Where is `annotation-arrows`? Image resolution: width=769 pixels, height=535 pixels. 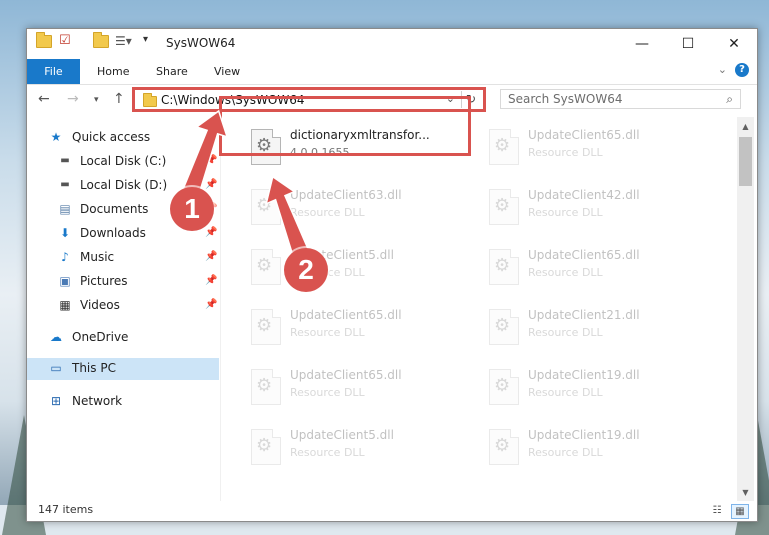
annotation-arrows is located at coordinates (246, 186).